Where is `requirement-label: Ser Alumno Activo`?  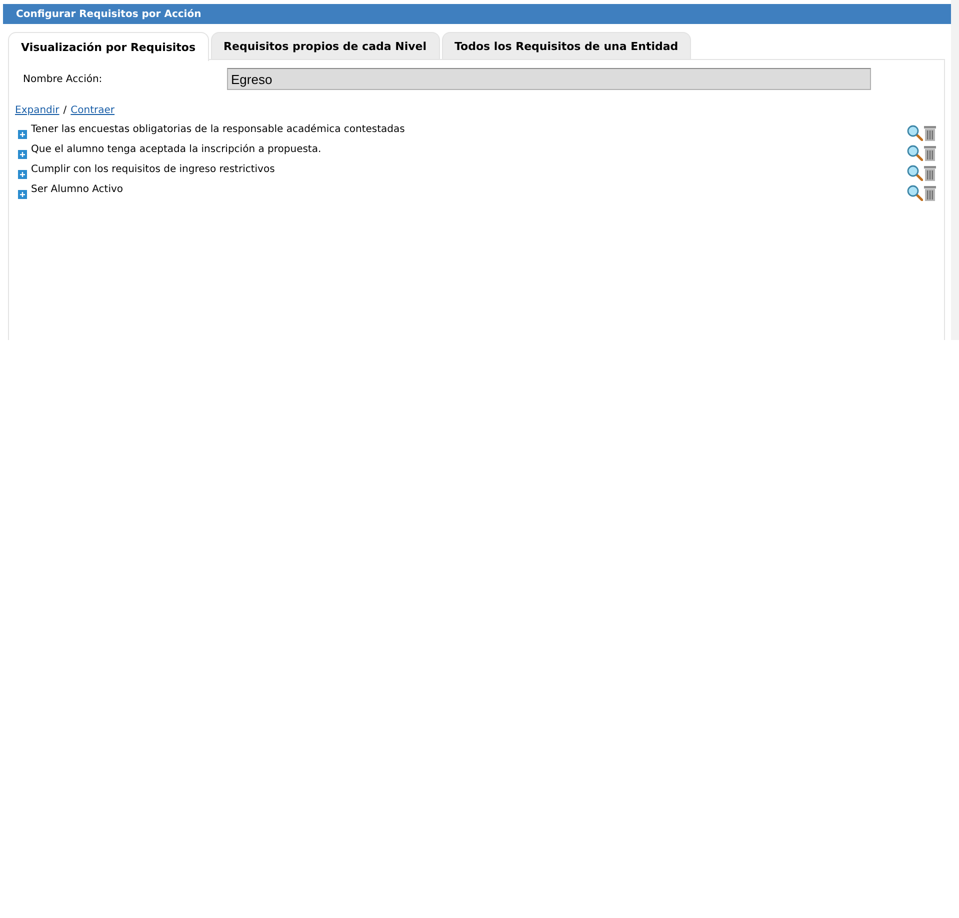
requirement-label: Ser Alumno Activo is located at coordinates (77, 189).